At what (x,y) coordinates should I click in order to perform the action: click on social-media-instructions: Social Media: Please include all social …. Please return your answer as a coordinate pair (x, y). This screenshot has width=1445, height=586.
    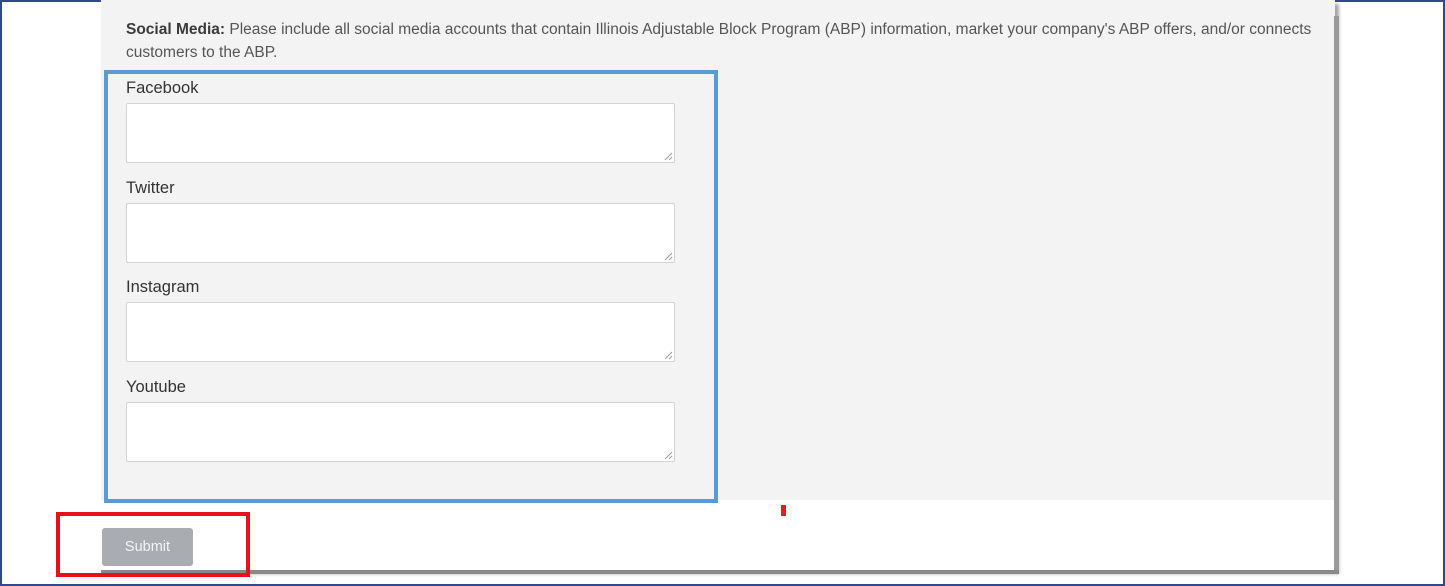
    Looking at the image, I should click on (731, 41).